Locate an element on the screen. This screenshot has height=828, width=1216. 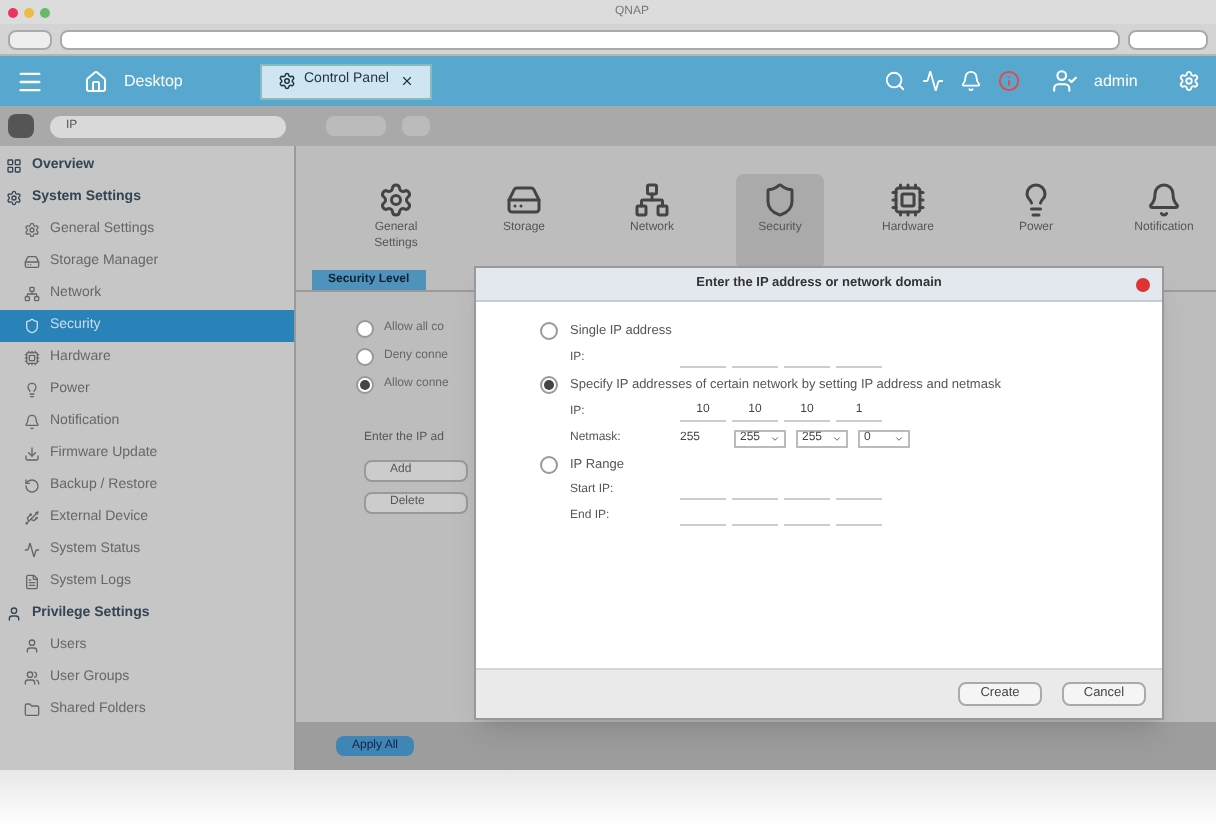
home-icon is located at coordinates (96, 81).